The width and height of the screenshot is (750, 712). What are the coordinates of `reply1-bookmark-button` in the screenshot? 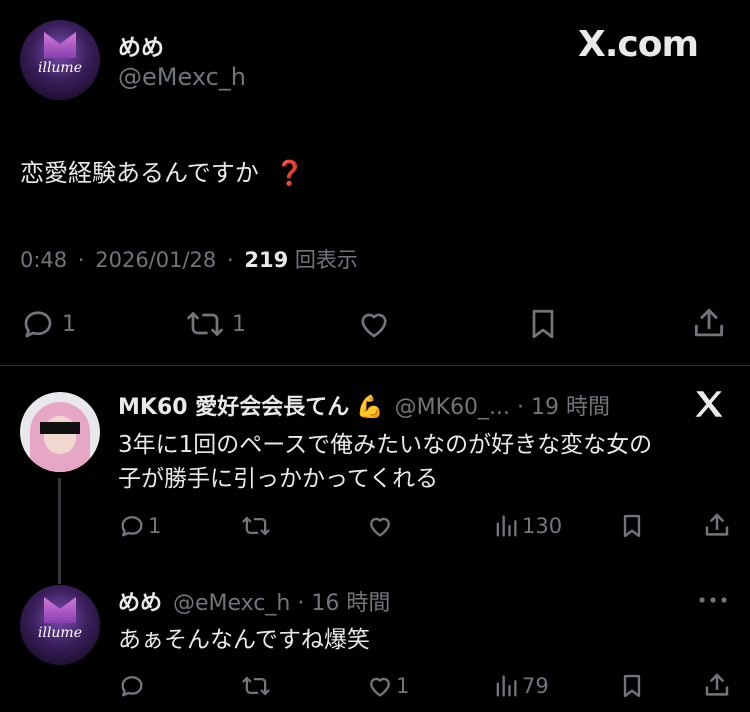 It's located at (632, 528).